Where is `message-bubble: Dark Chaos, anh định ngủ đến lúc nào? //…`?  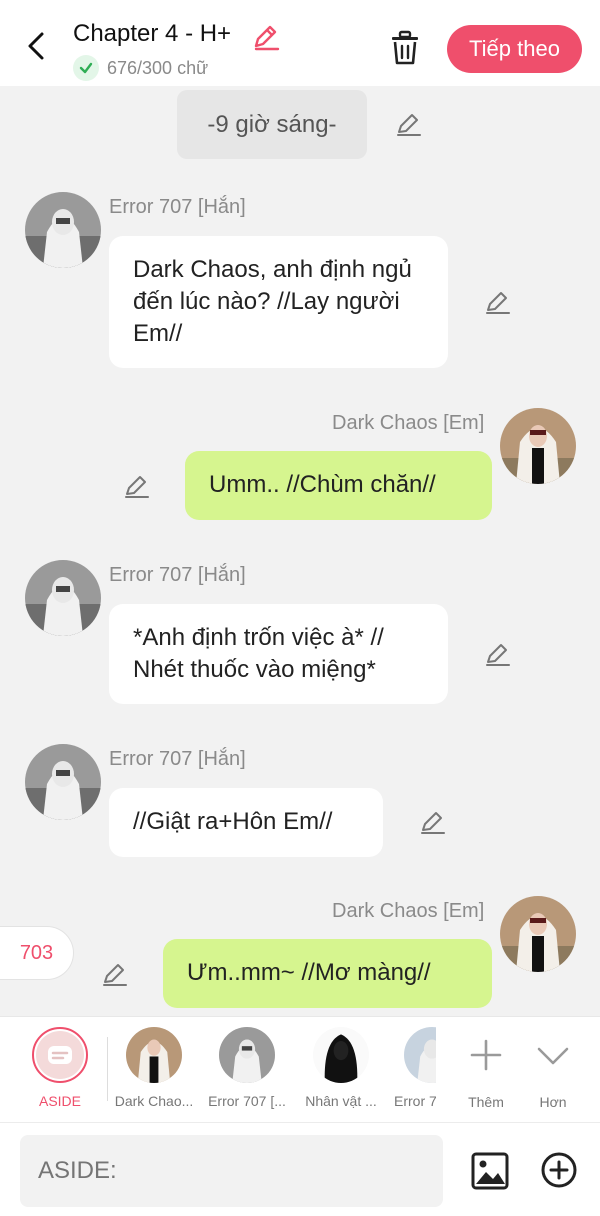
message-bubble: Dark Chaos, anh định ngủ đến lúc nào? //… is located at coordinates (278, 302).